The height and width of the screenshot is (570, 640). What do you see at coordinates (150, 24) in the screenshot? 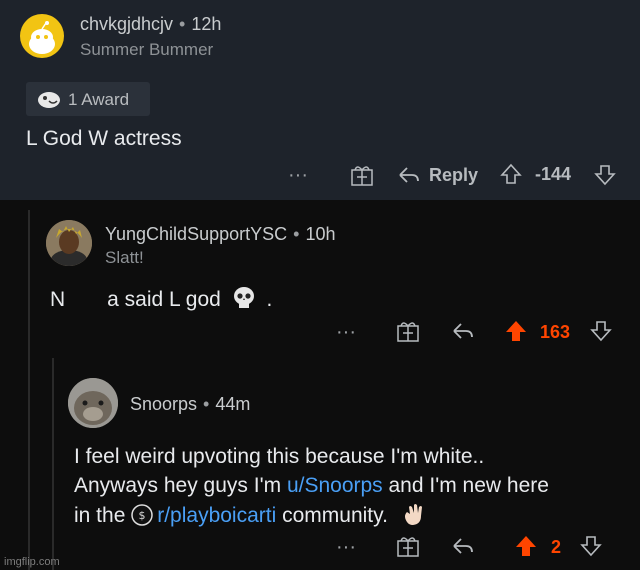
I see `comment-author: chvkgjdhcjv • 12h` at bounding box center [150, 24].